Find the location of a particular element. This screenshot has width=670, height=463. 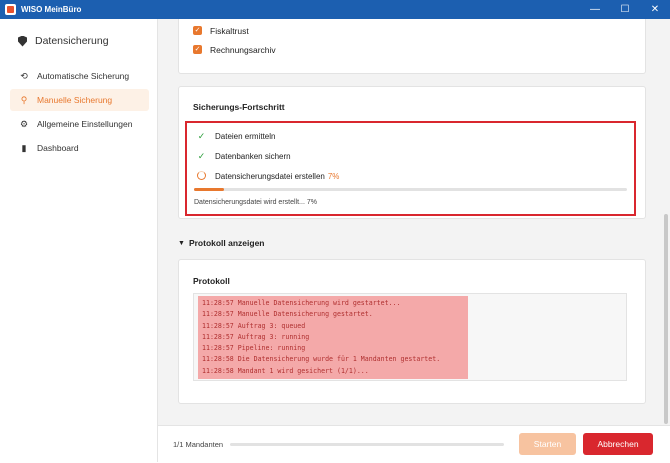

sidebar-header: Datensicherung is located at coordinates (78, 41).